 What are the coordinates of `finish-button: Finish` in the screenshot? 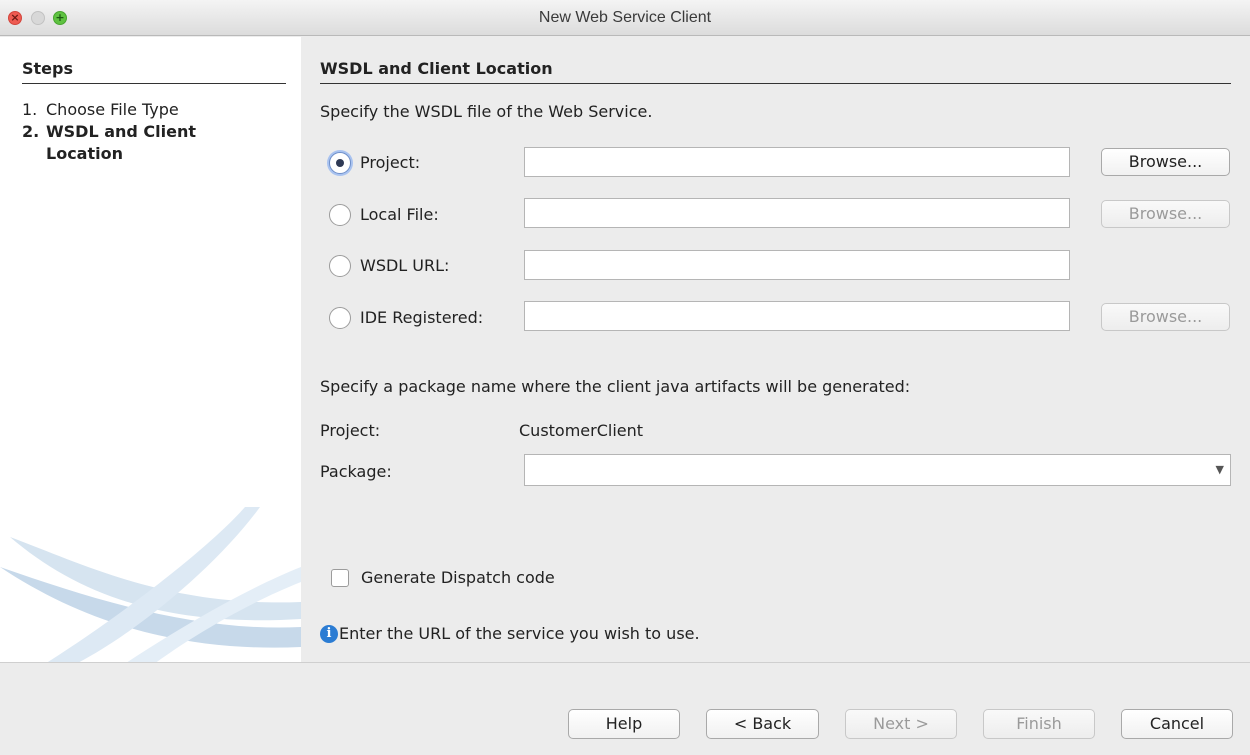 It's located at (1039, 724).